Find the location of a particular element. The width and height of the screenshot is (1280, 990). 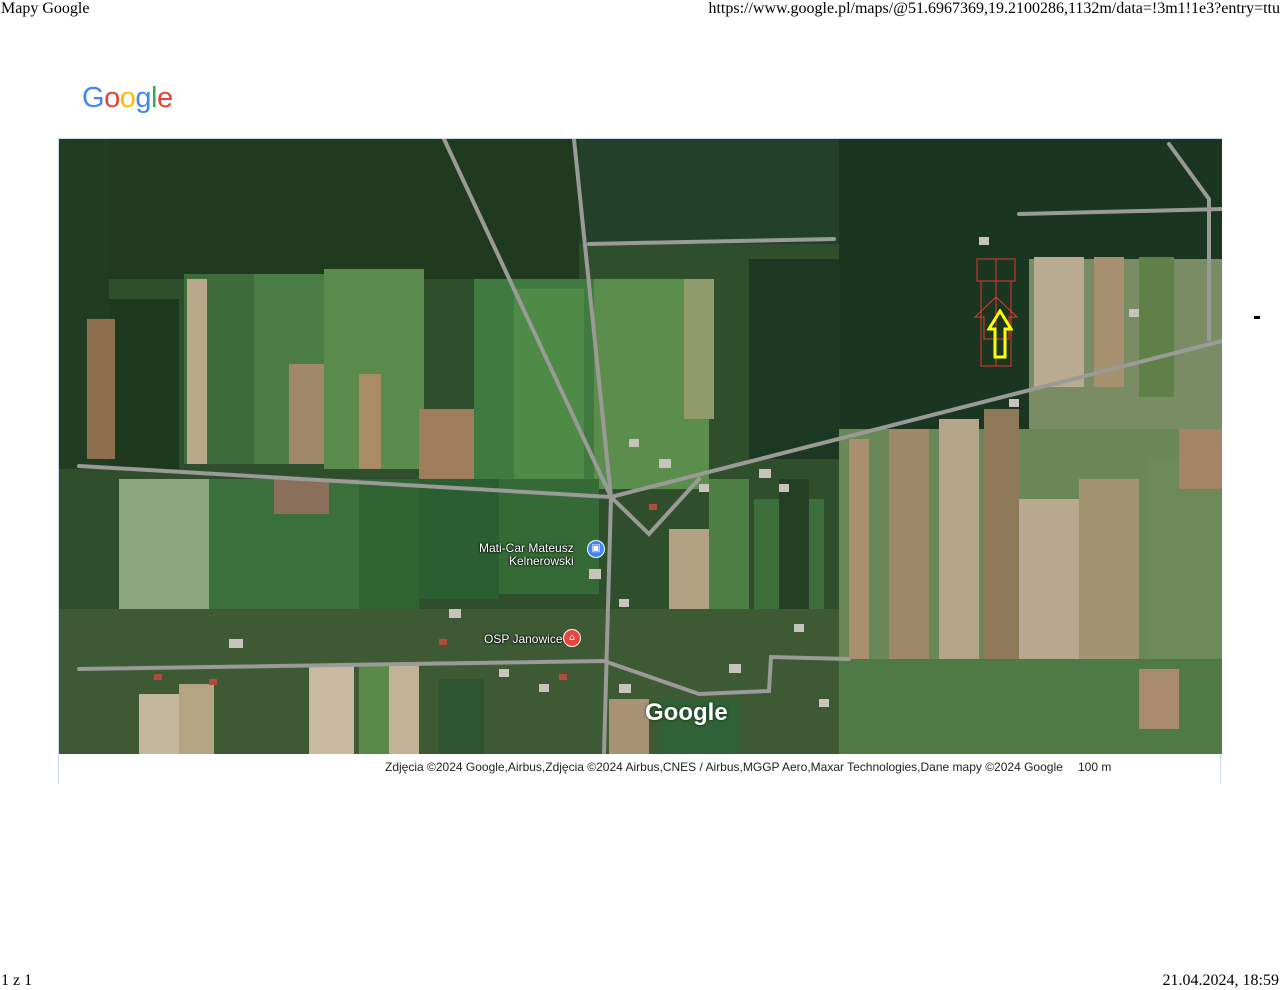

poi-label-mati-car: Mati-Car Mateusz Kelnerowski is located at coordinates (526, 555).